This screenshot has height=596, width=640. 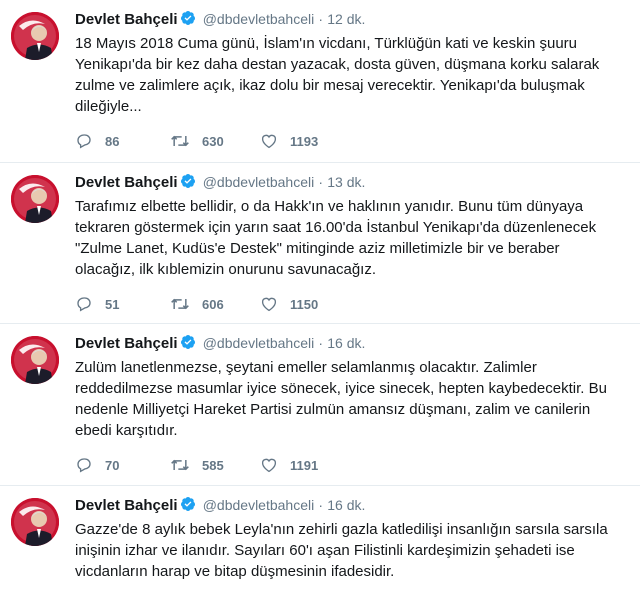 I want to click on reply-count: 51, so click(x=112, y=304).